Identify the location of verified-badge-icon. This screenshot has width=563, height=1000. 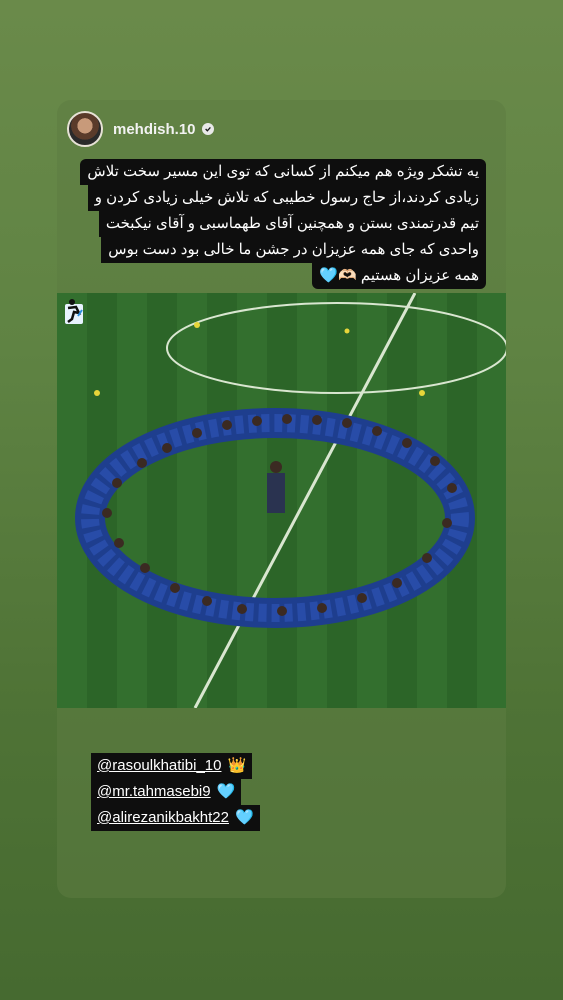
(207, 129).